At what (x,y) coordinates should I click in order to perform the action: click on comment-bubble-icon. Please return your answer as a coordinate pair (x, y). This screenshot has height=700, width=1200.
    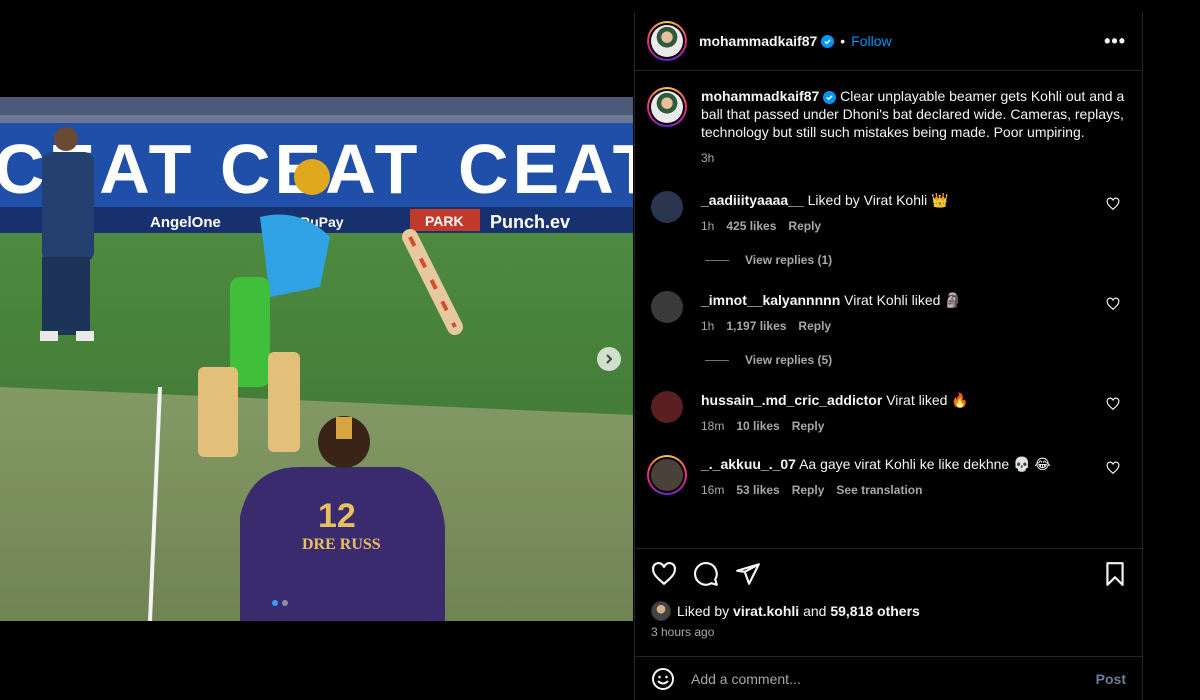
    Looking at the image, I should click on (706, 574).